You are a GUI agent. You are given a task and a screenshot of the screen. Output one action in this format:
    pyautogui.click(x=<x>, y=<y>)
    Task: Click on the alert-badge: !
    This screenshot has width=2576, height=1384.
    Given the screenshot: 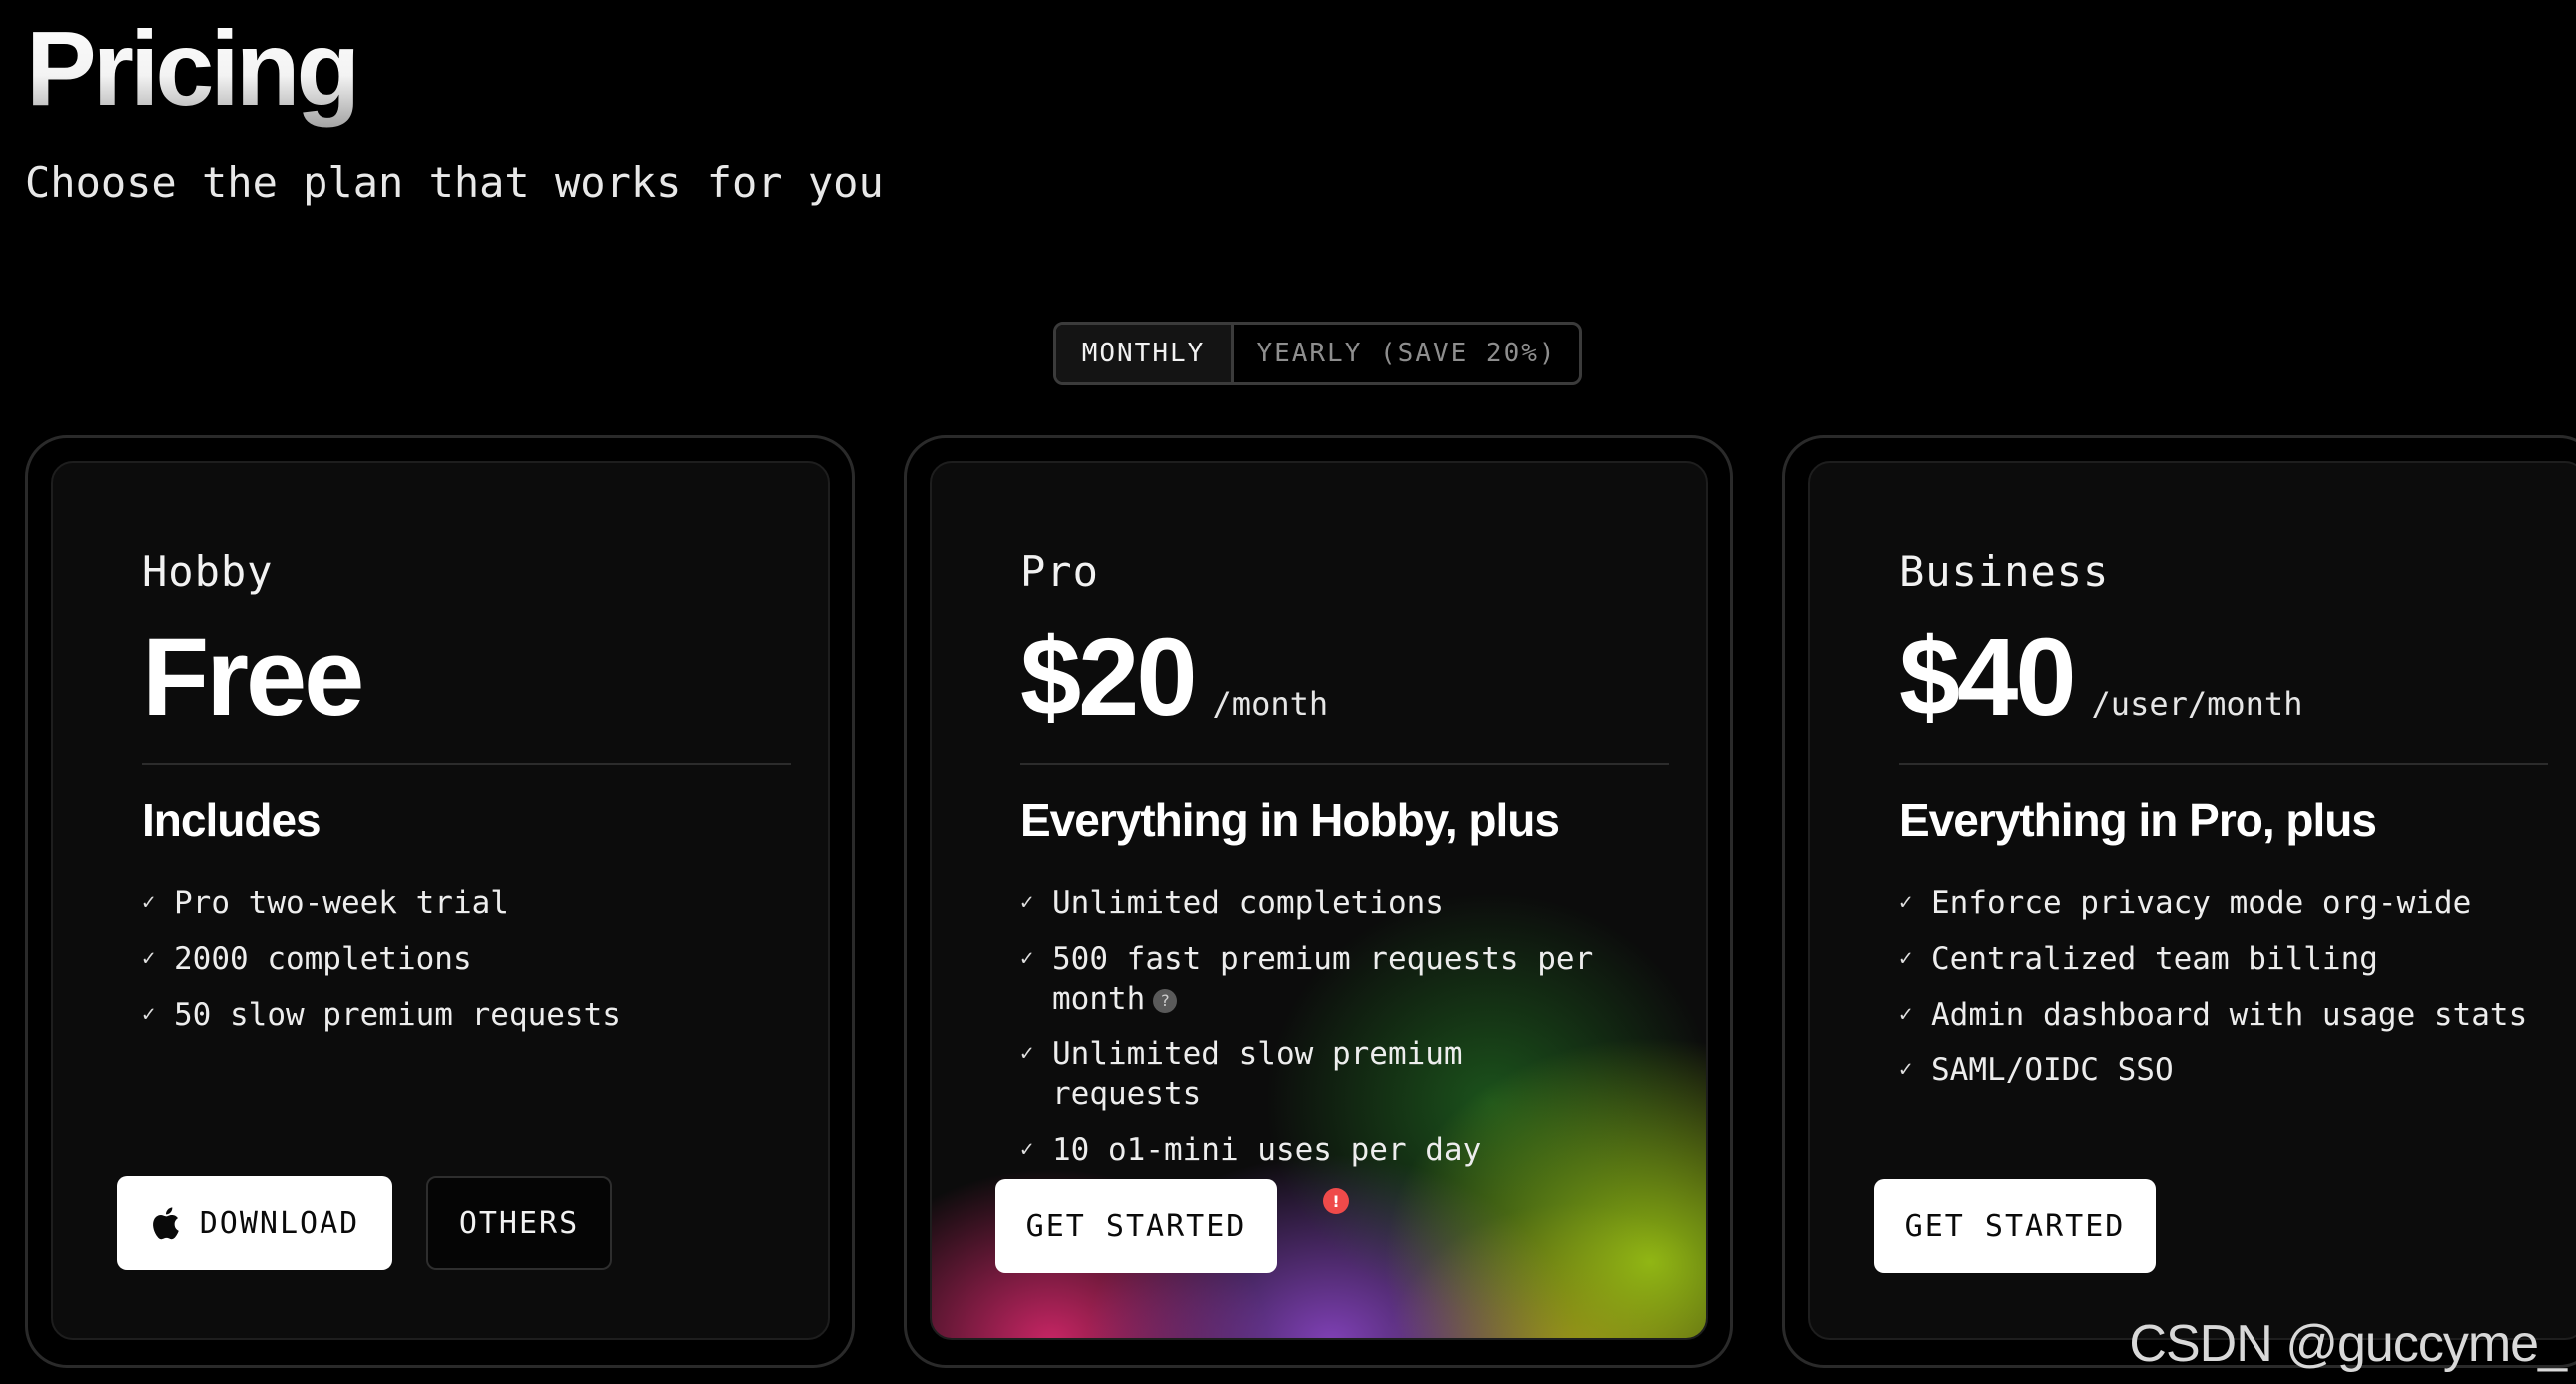 What is the action you would take?
    pyautogui.click(x=1336, y=1201)
    